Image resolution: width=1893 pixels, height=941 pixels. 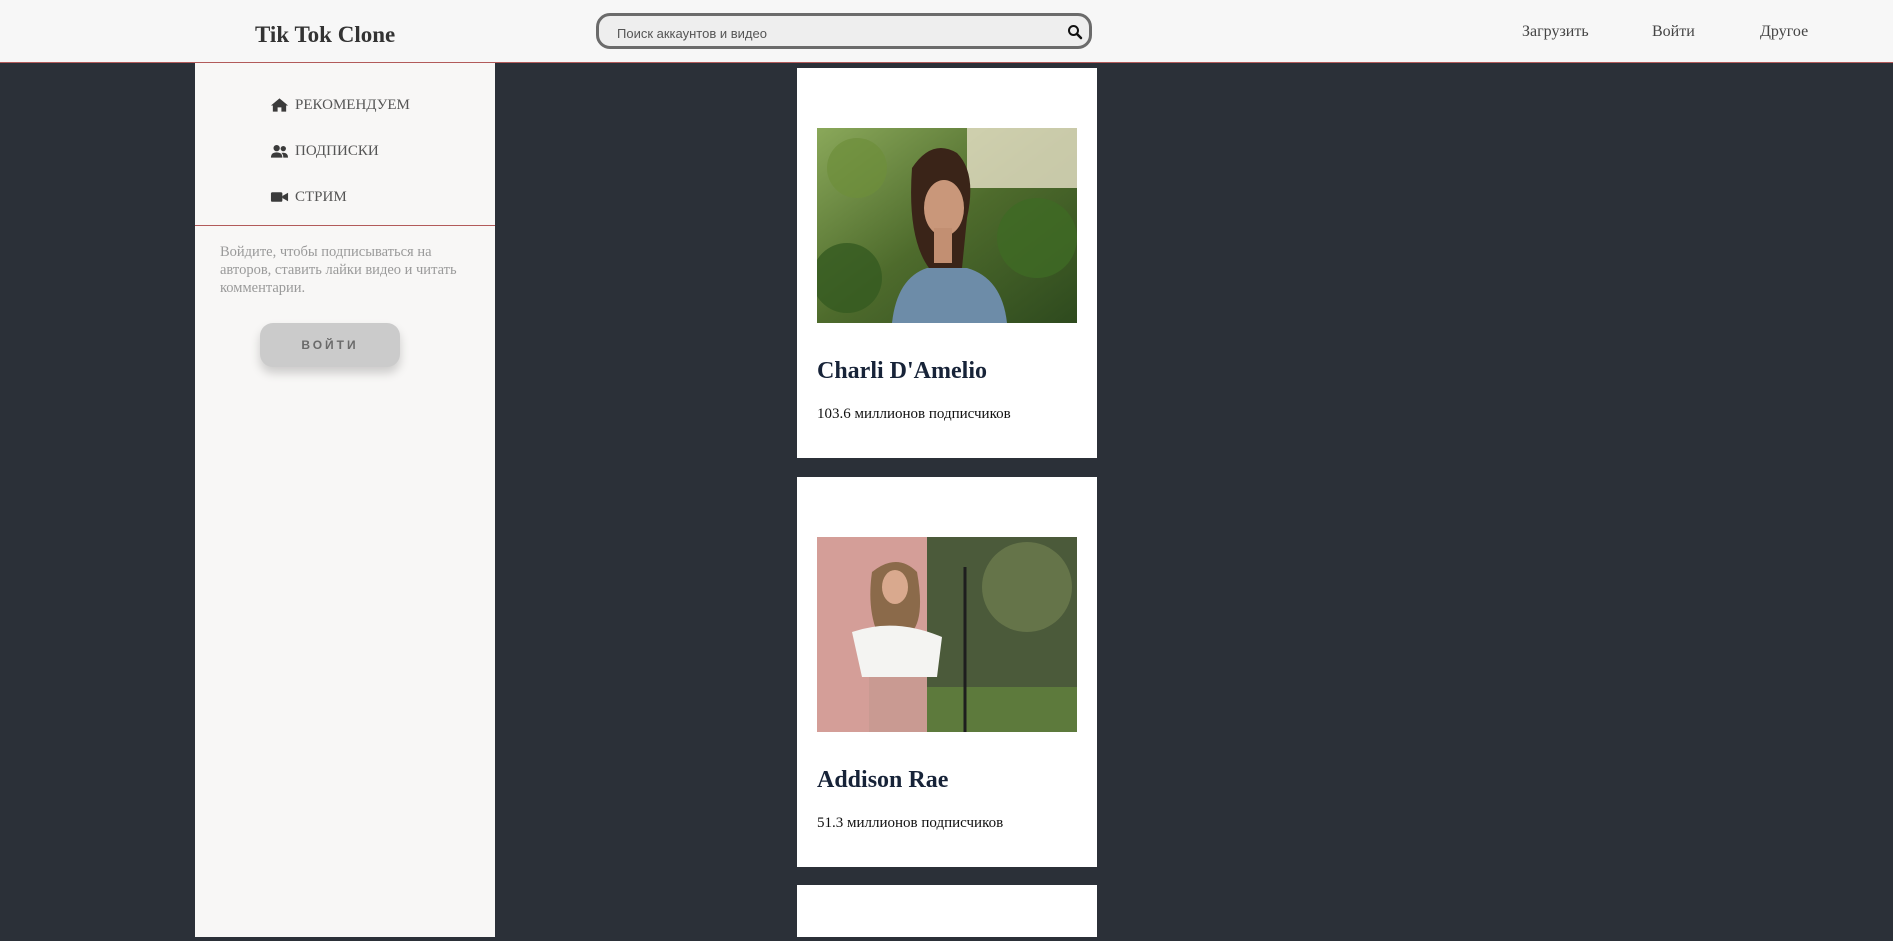 I want to click on sidebar-item-label: ПОДПИСКИ, so click(x=337, y=150).